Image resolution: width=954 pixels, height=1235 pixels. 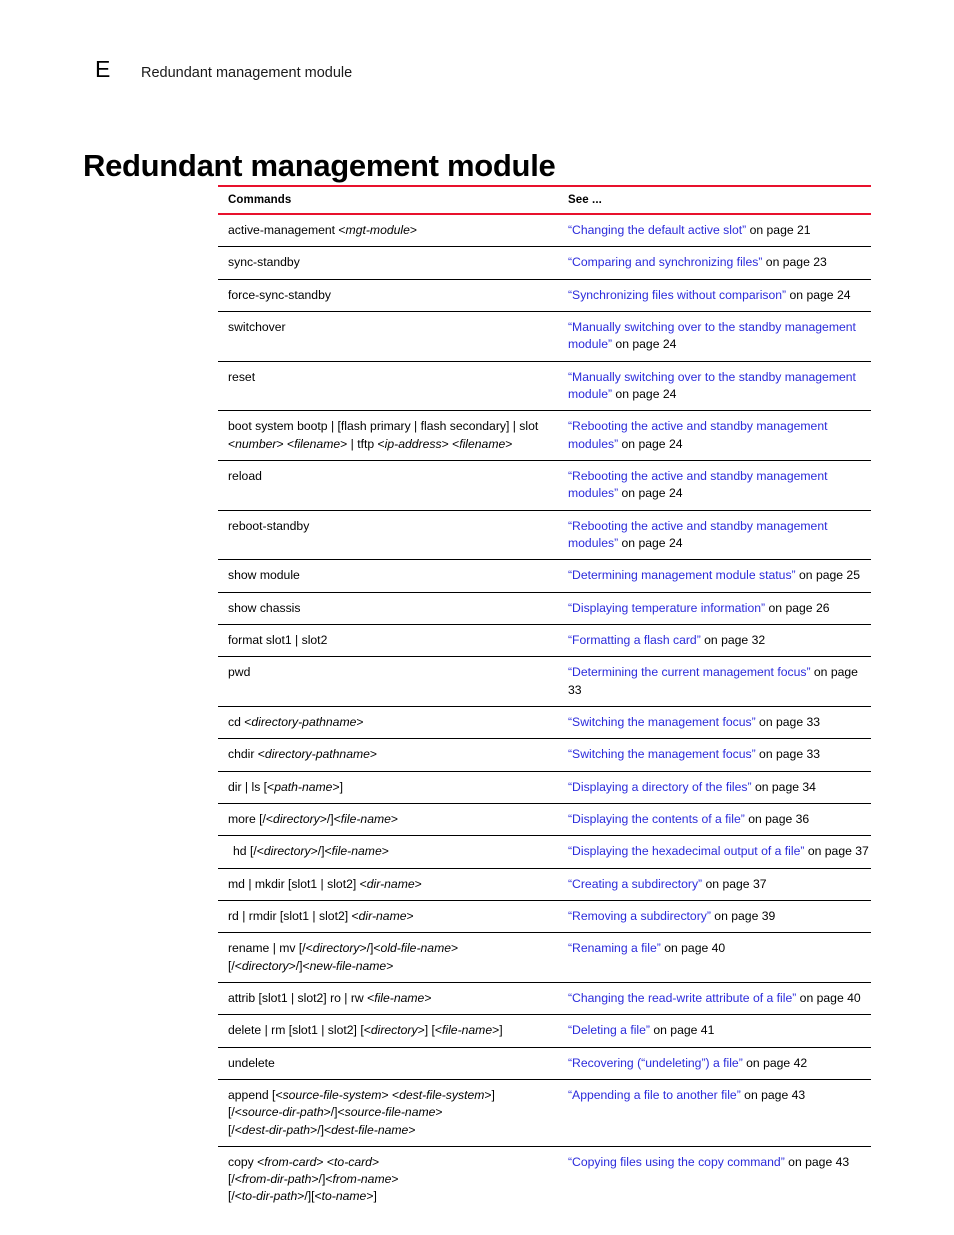 I want to click on cross-reference-link: “Synchronizing files without comparison”, so click(x=677, y=295).